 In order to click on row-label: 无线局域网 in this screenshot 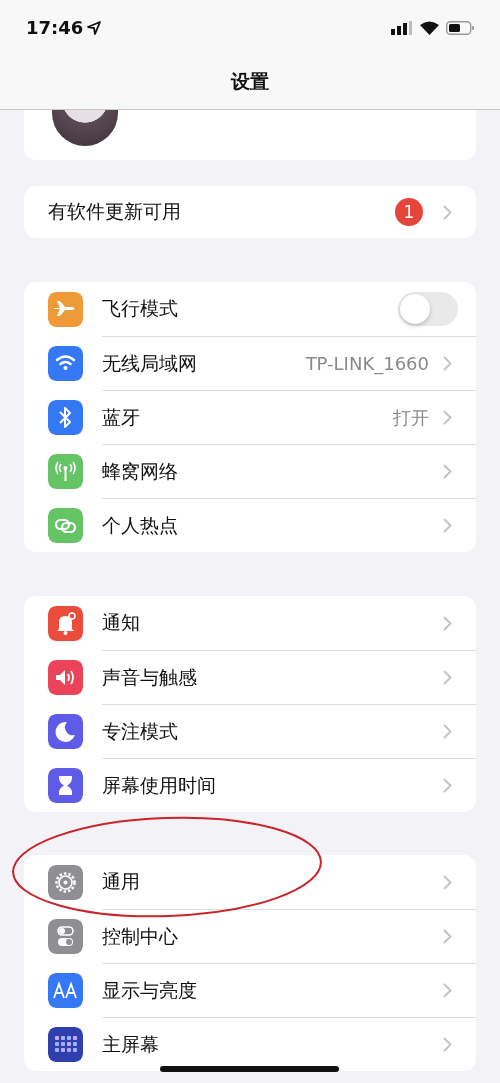, I will do `click(150, 363)`.